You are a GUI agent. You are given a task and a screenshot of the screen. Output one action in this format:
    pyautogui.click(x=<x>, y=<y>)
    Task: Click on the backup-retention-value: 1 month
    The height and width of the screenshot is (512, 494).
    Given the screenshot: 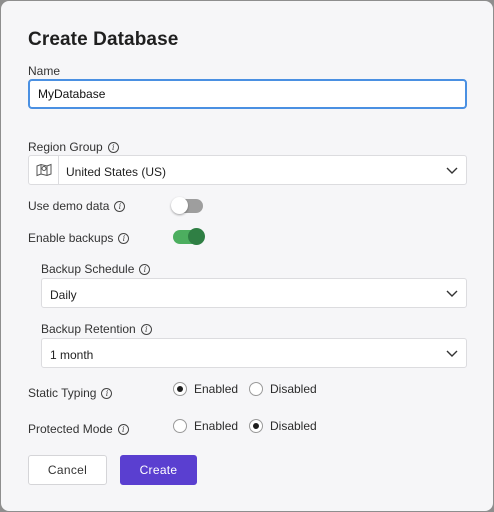 What is the action you would take?
    pyautogui.click(x=72, y=355)
    